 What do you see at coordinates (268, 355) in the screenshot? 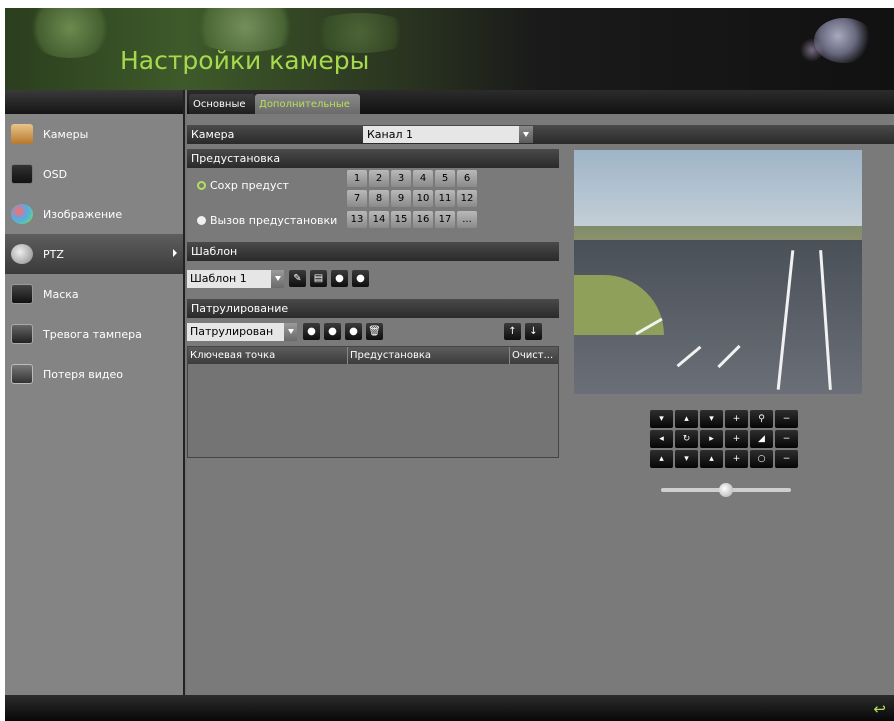
I see `column-header-key-point: Ключевая точка` at bounding box center [268, 355].